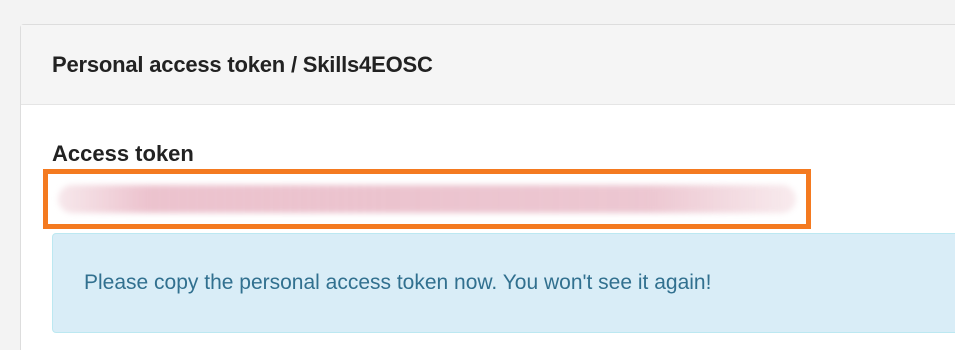  I want to click on access-token-highlight-box, so click(427, 199).